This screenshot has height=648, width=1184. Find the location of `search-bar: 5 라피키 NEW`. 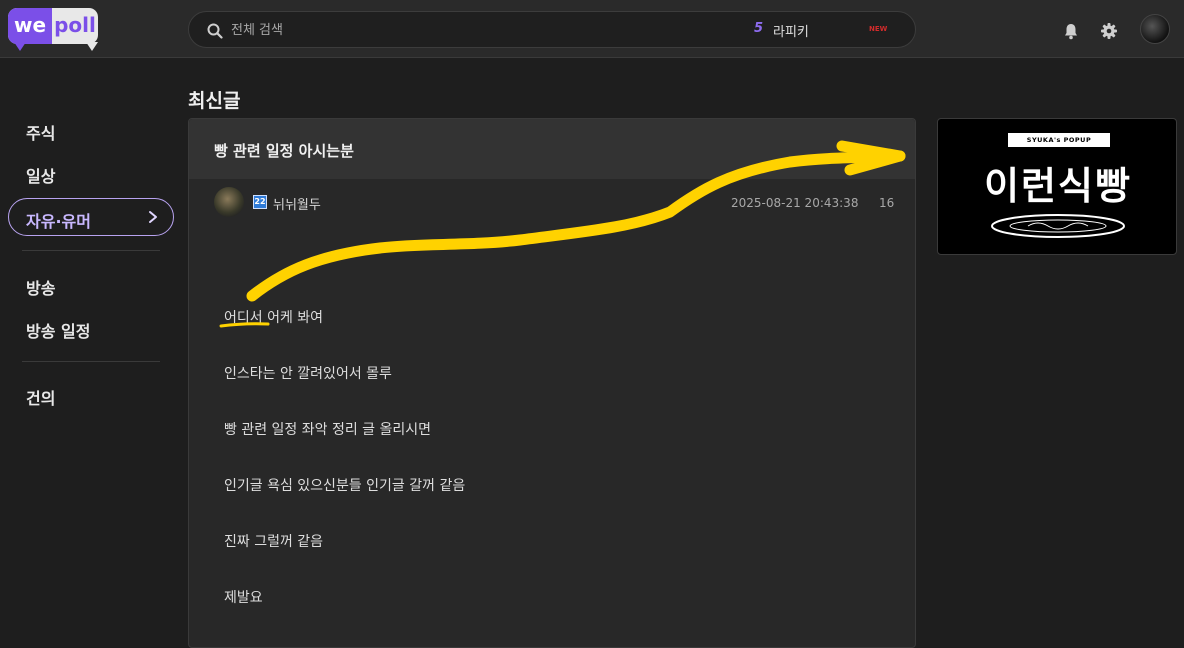

search-bar: 5 라피키 NEW is located at coordinates (552, 29).